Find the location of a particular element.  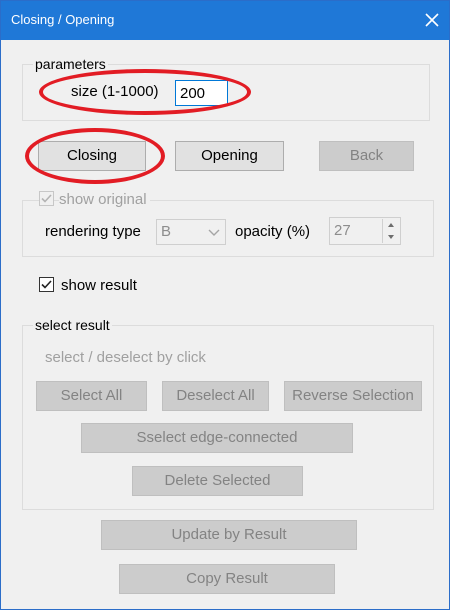

close-icon is located at coordinates (432, 20).